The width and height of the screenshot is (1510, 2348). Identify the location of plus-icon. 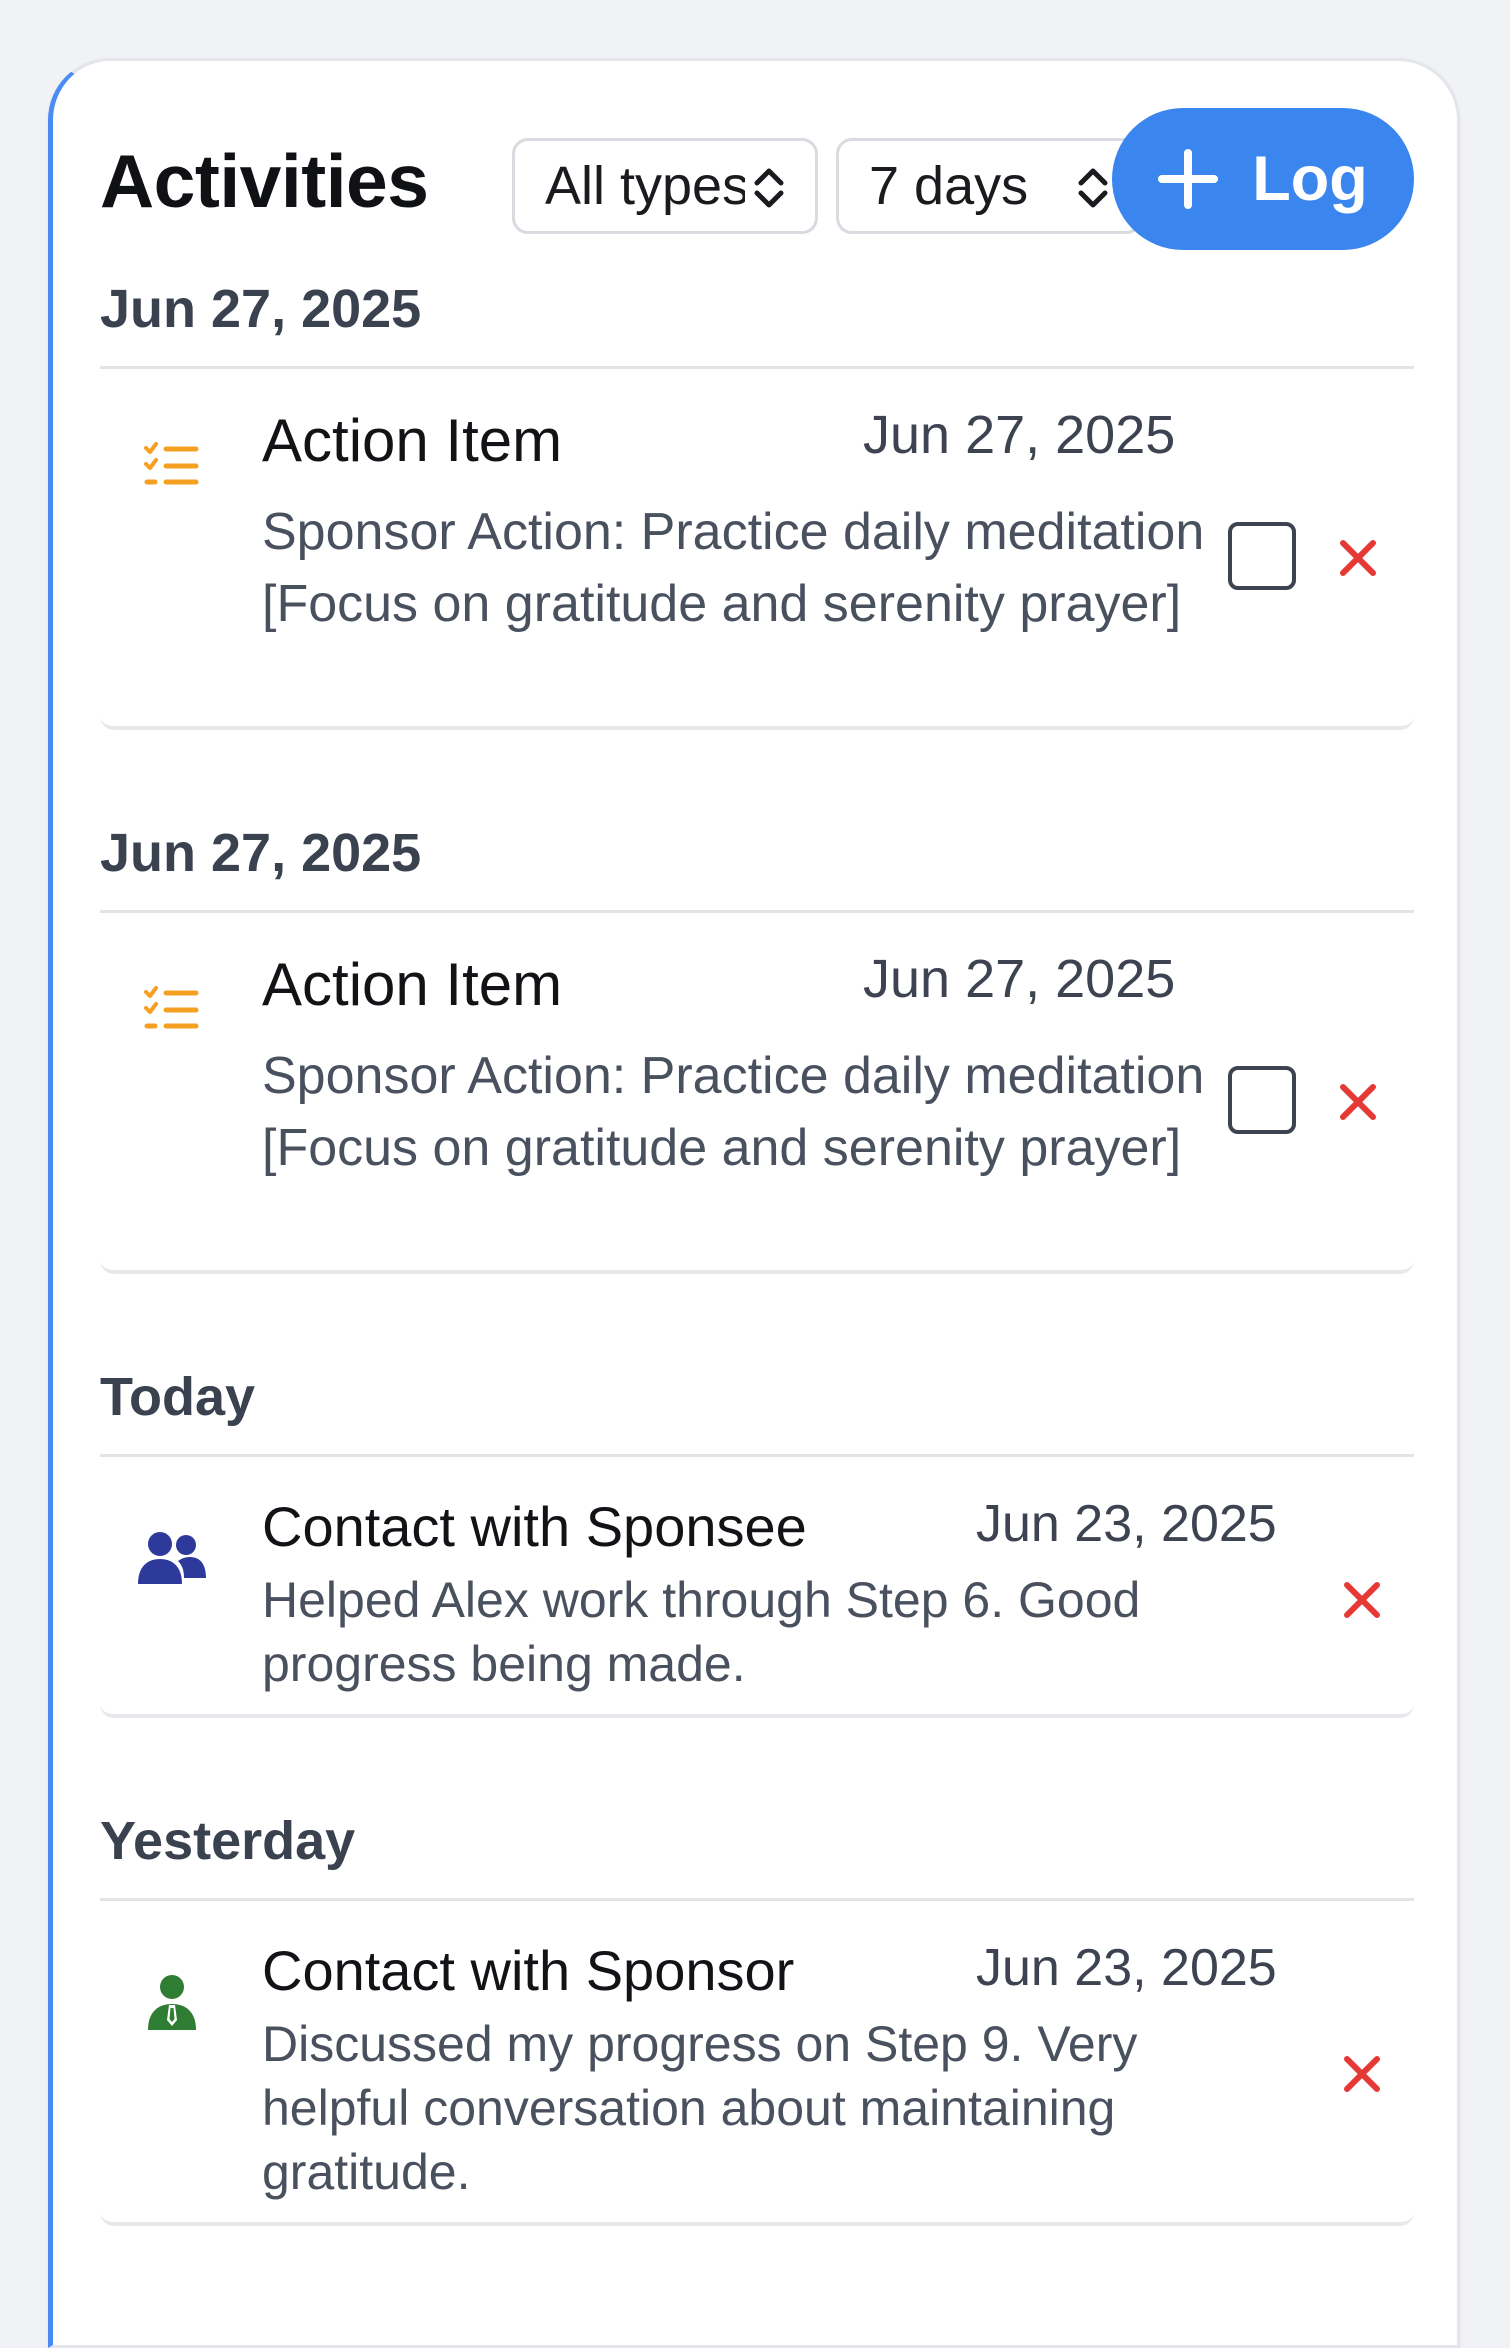
(1188, 179).